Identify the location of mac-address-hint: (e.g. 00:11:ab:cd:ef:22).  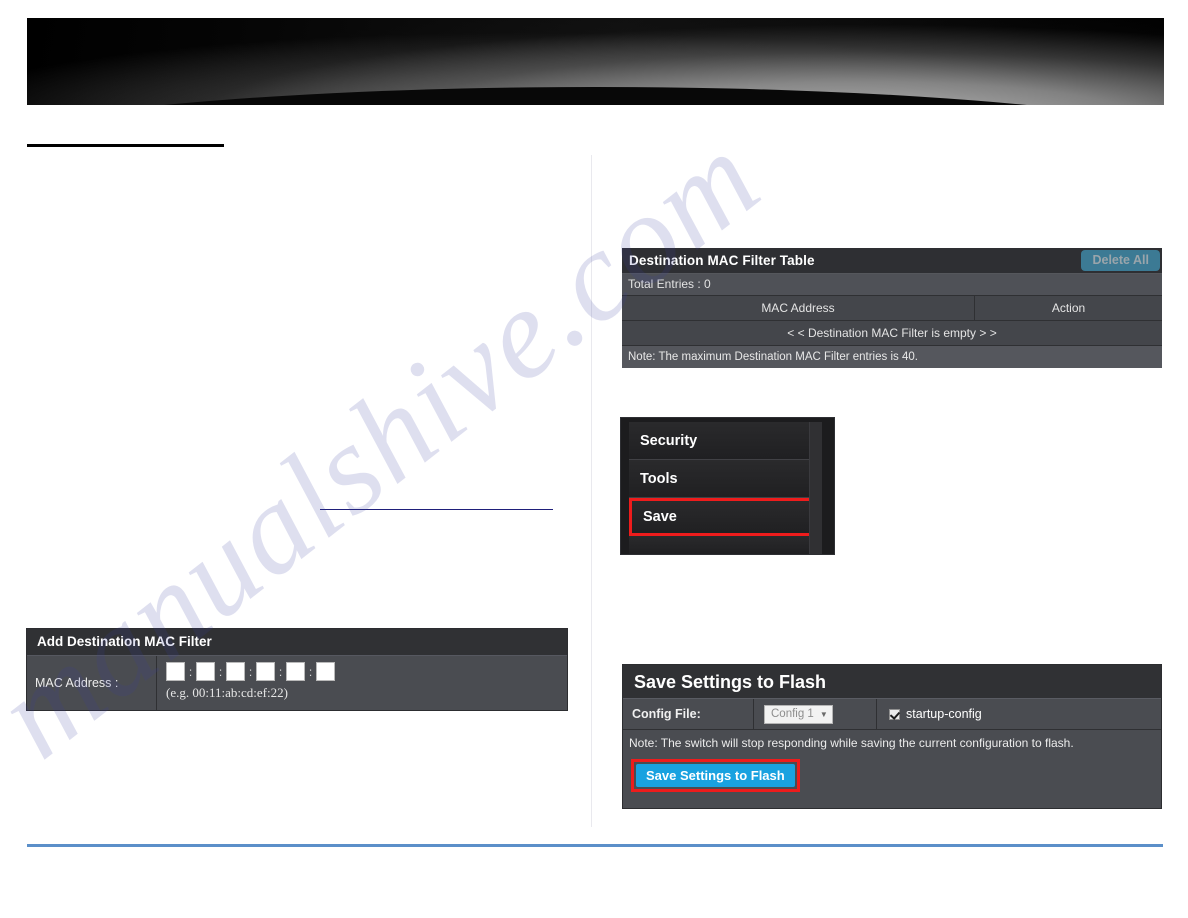
(227, 692).